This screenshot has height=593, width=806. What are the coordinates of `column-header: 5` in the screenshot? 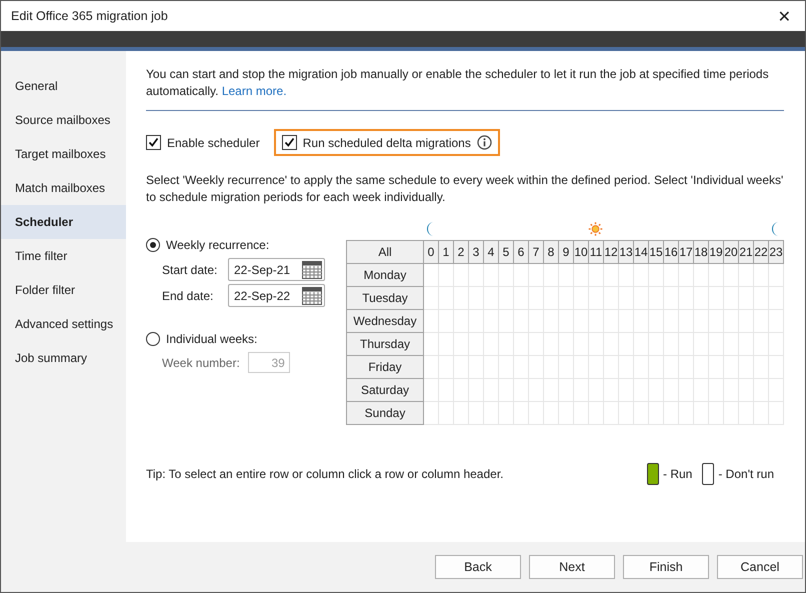 It's located at (506, 252).